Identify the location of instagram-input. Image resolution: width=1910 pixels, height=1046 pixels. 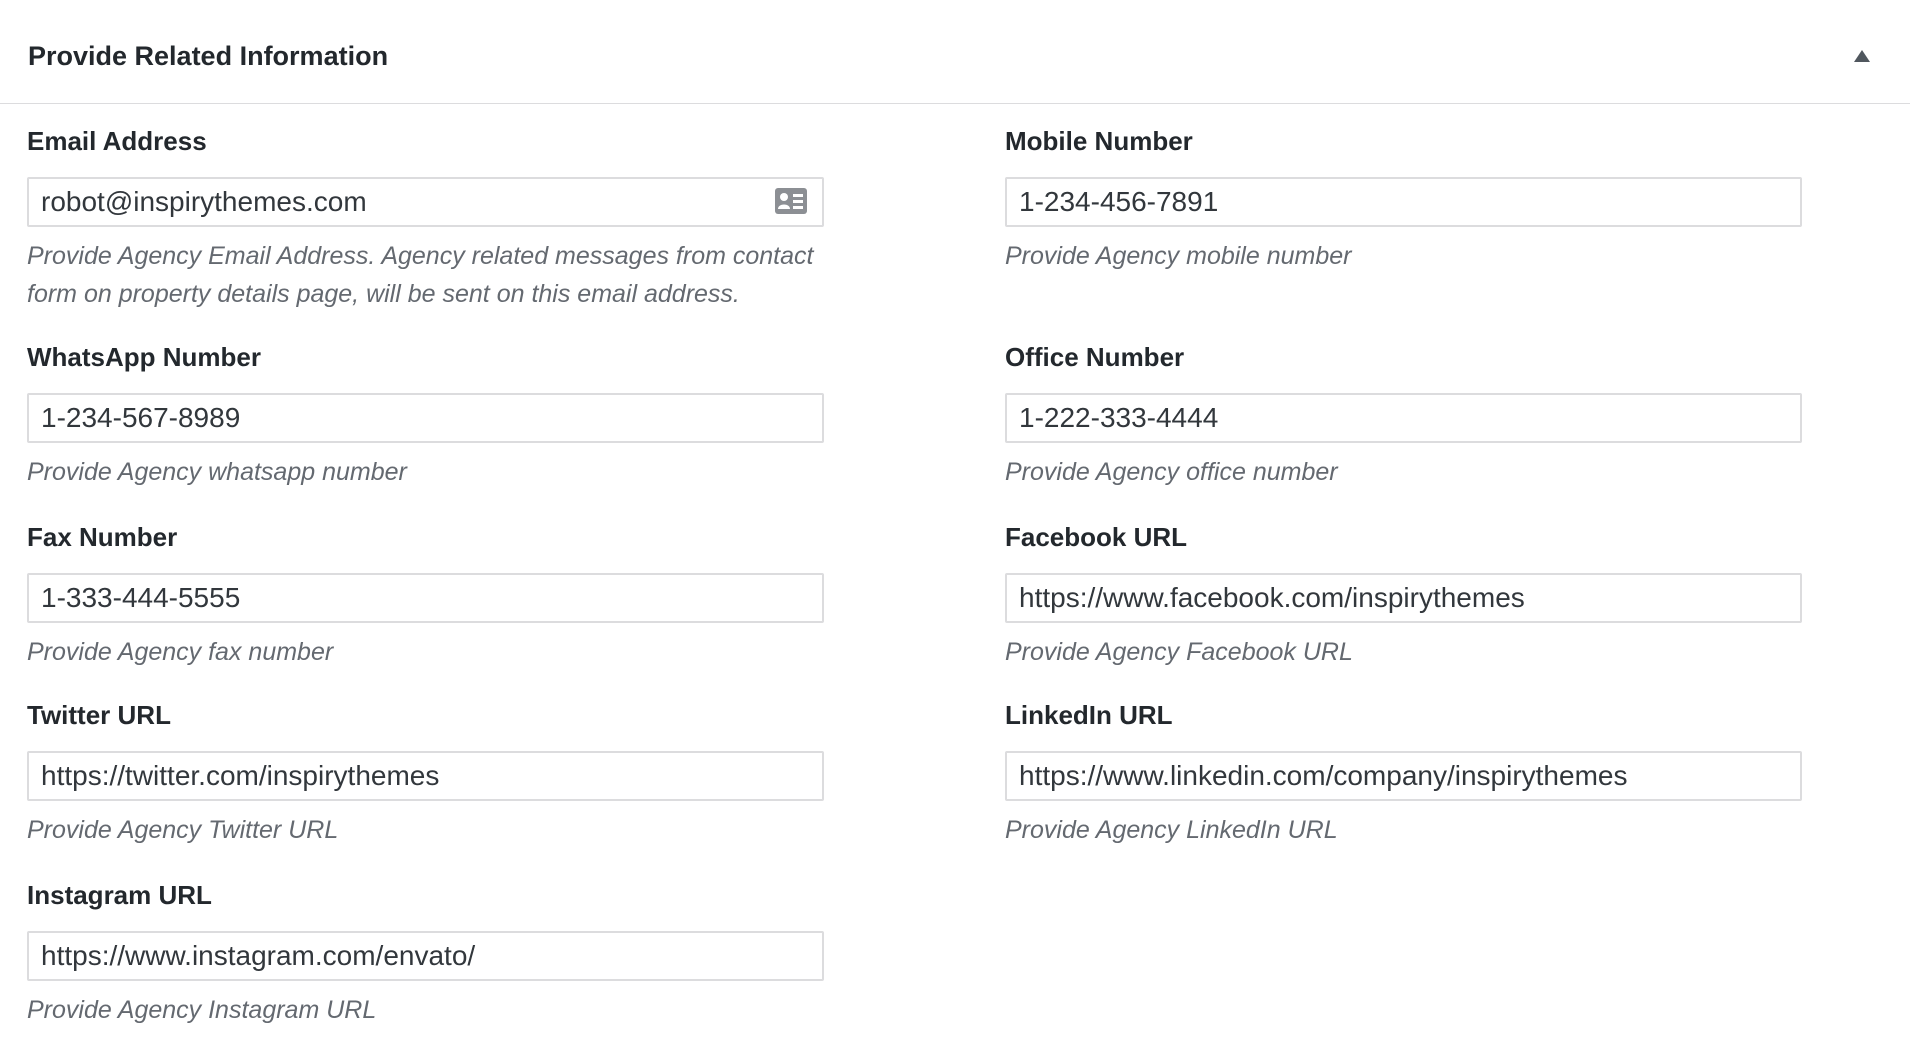
(425, 956).